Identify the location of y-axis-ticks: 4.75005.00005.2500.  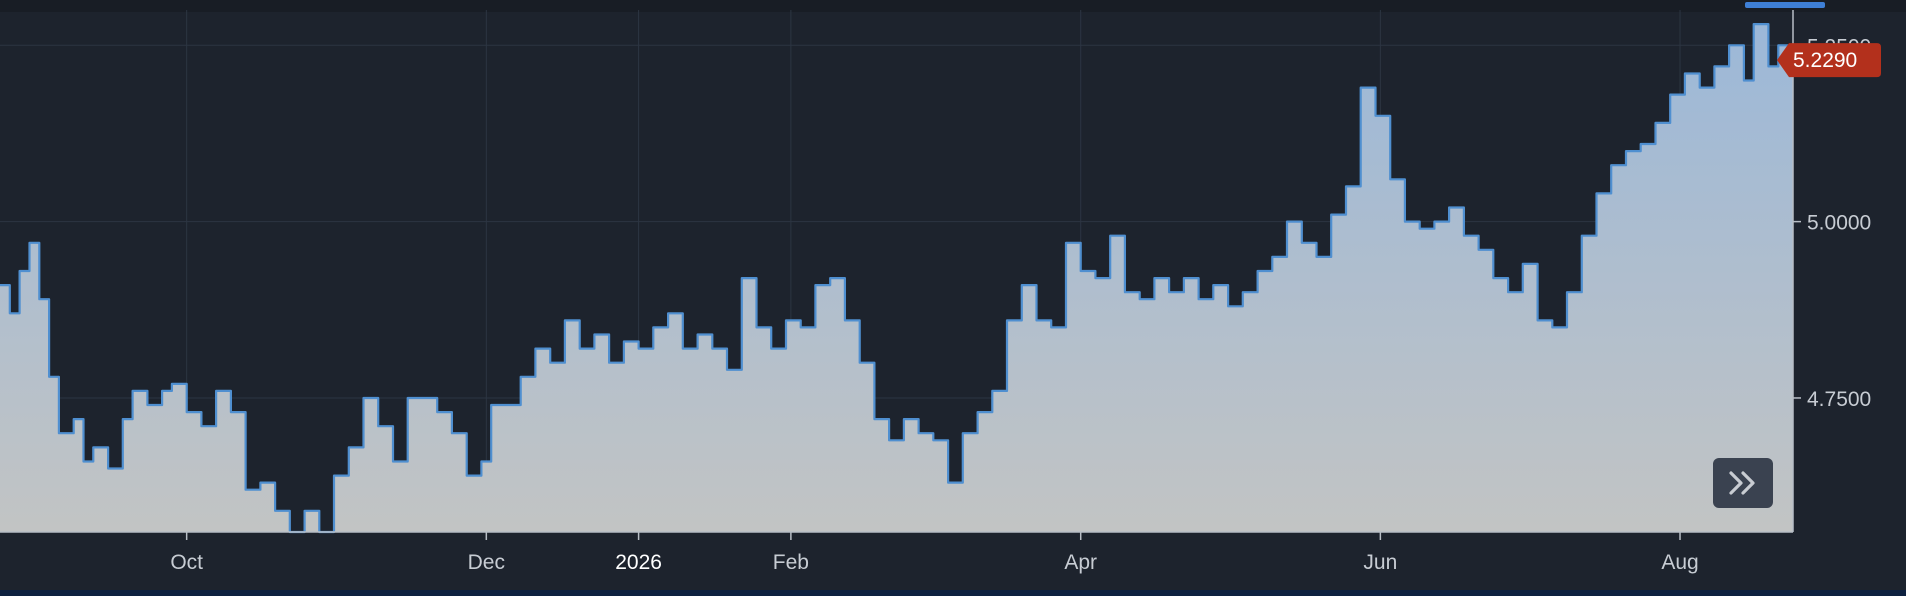
(1832, 223).